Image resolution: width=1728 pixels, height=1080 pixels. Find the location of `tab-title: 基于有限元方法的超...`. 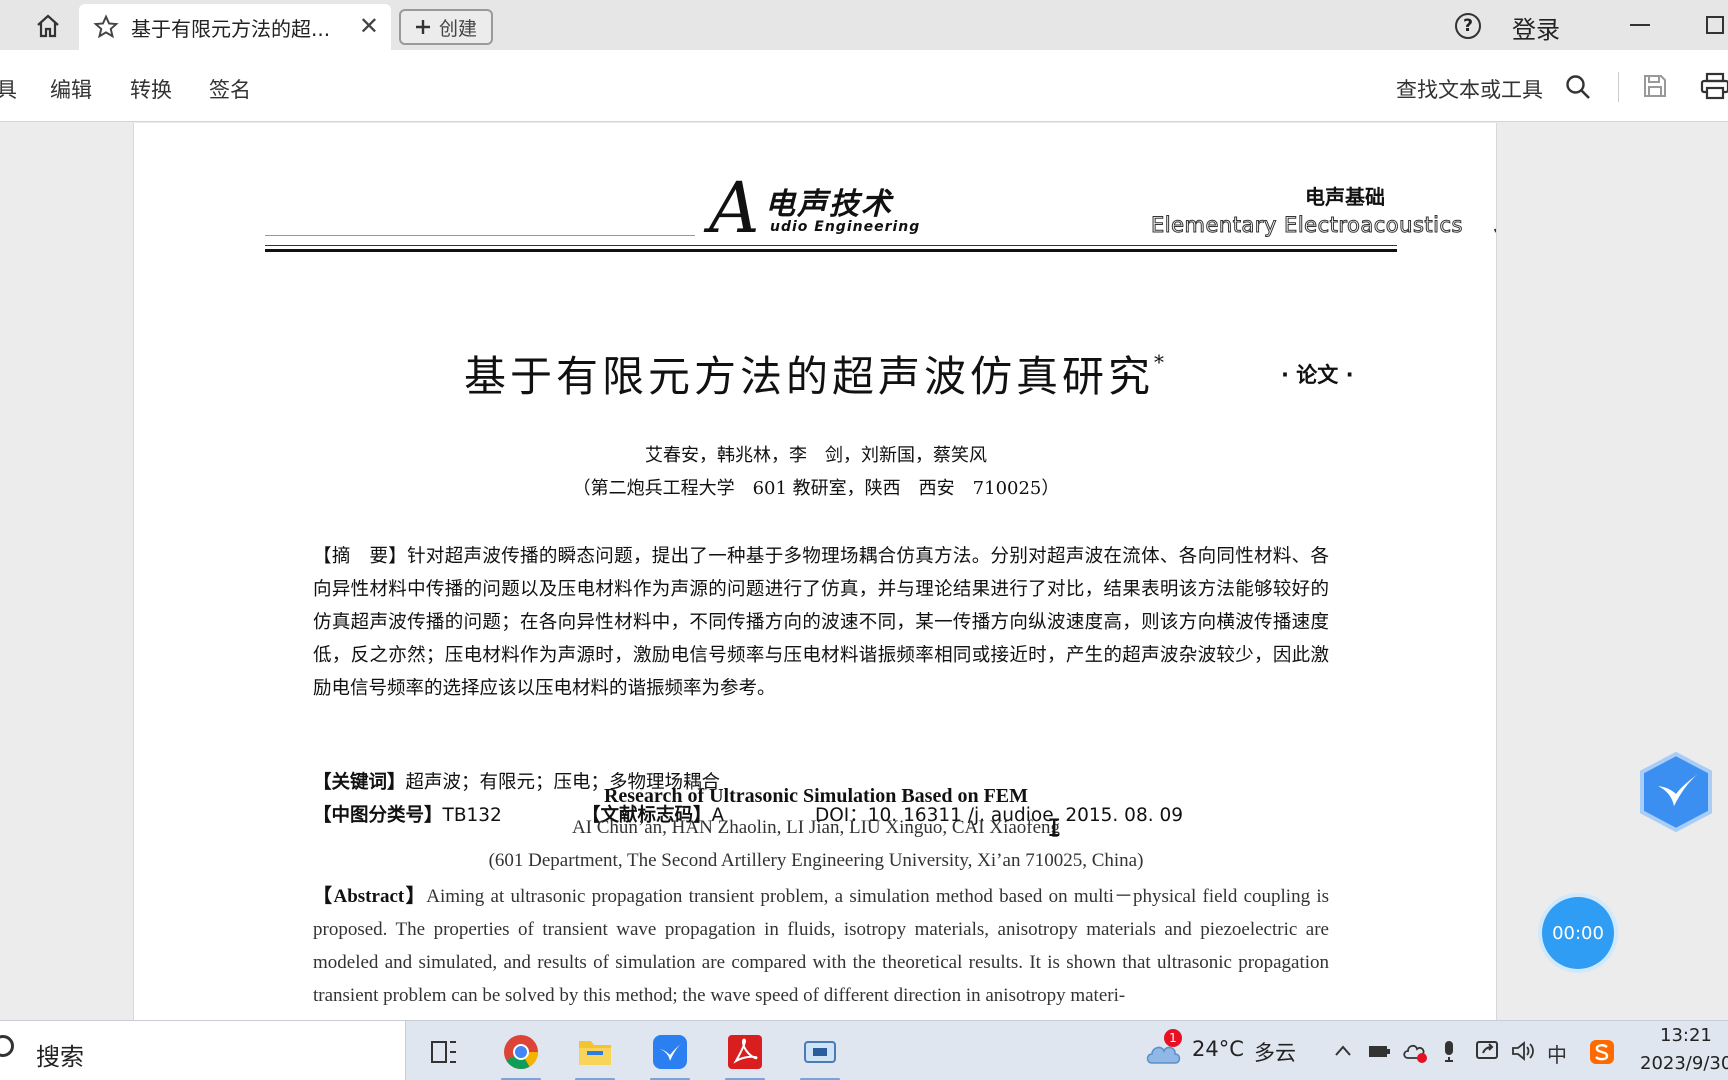

tab-title: 基于有限元方法的超... is located at coordinates (231, 28).